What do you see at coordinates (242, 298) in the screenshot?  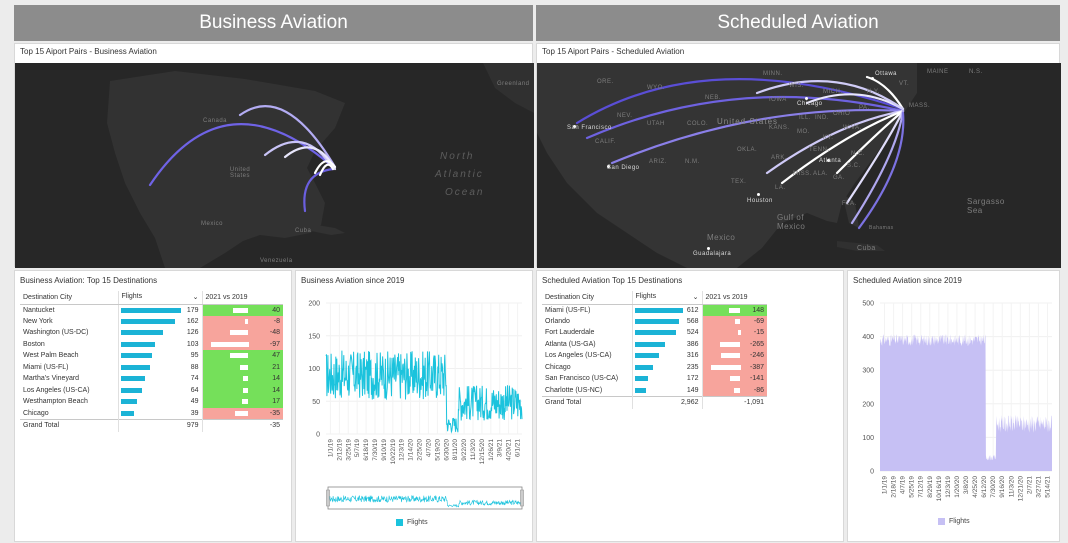 I see `col-vs-2019: 2021 vs 2019` at bounding box center [242, 298].